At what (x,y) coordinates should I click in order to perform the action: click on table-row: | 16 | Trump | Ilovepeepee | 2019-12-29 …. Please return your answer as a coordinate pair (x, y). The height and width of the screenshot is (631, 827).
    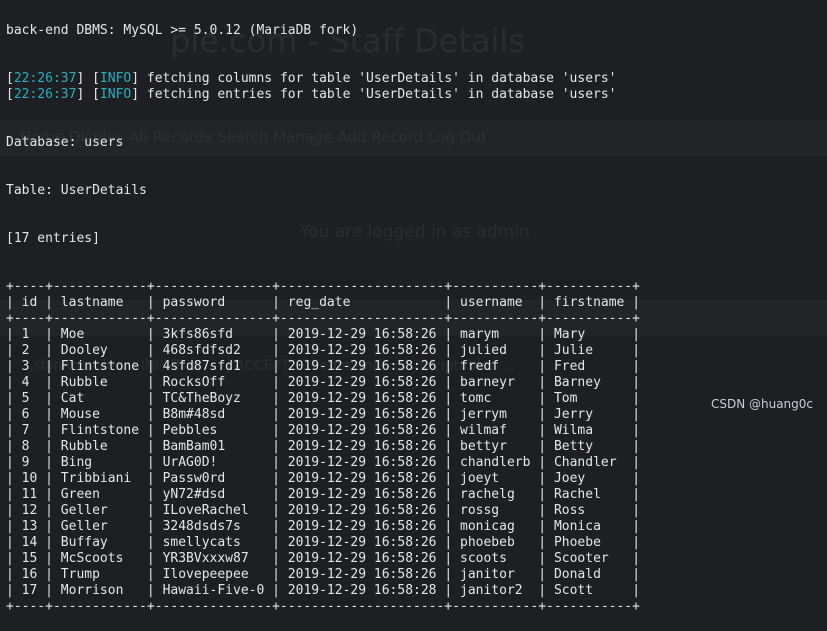
    Looking at the image, I should click on (323, 574).